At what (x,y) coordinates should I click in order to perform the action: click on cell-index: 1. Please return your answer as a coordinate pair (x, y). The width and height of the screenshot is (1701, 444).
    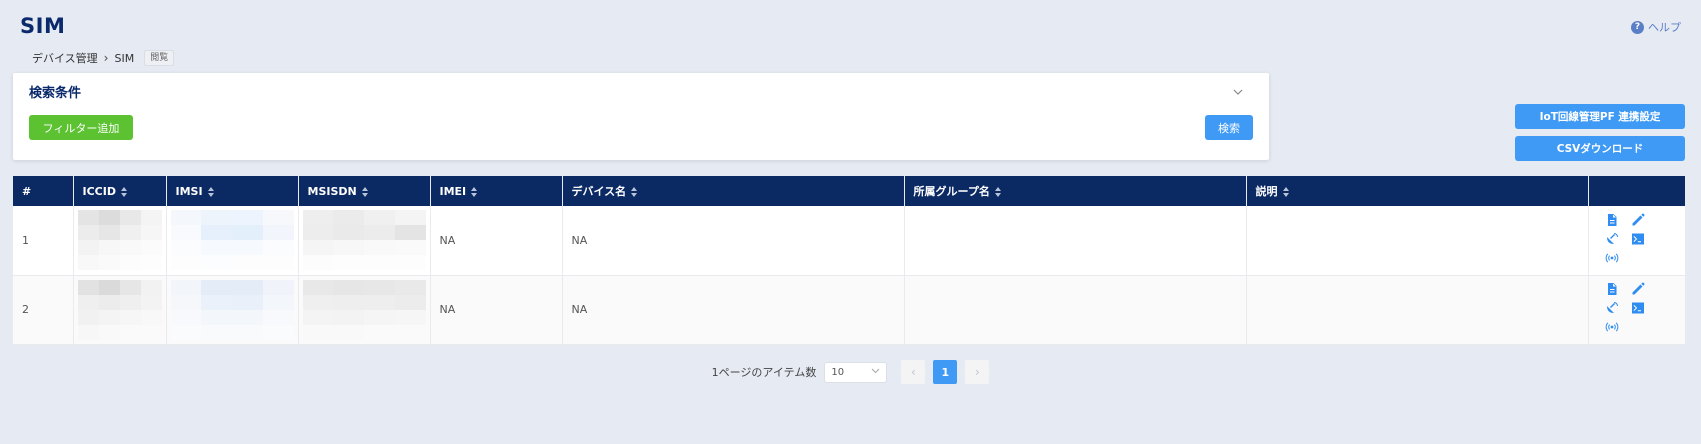
    Looking at the image, I should click on (43, 241).